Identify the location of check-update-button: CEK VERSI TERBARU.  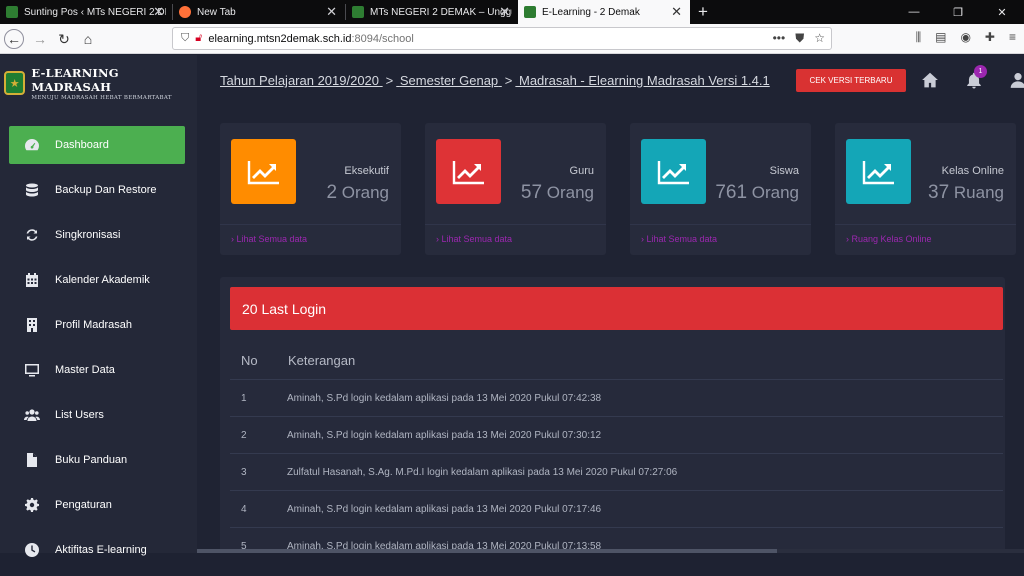
(851, 80).